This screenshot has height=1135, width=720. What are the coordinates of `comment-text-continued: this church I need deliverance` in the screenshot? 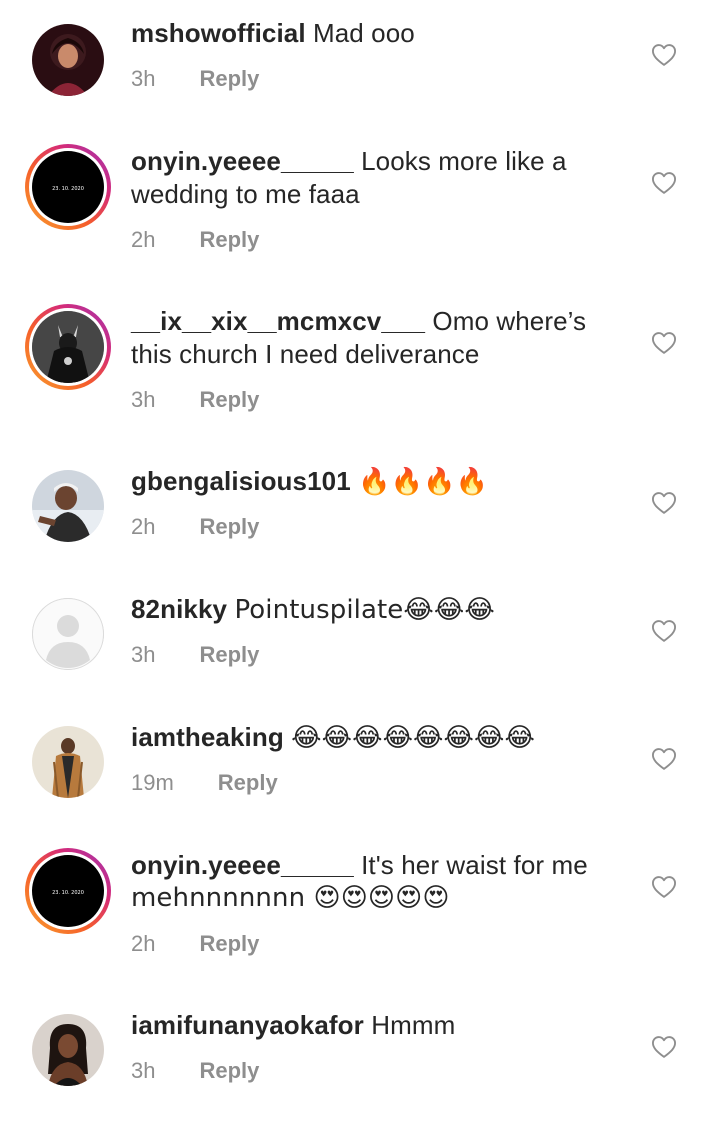 It's located at (305, 354).